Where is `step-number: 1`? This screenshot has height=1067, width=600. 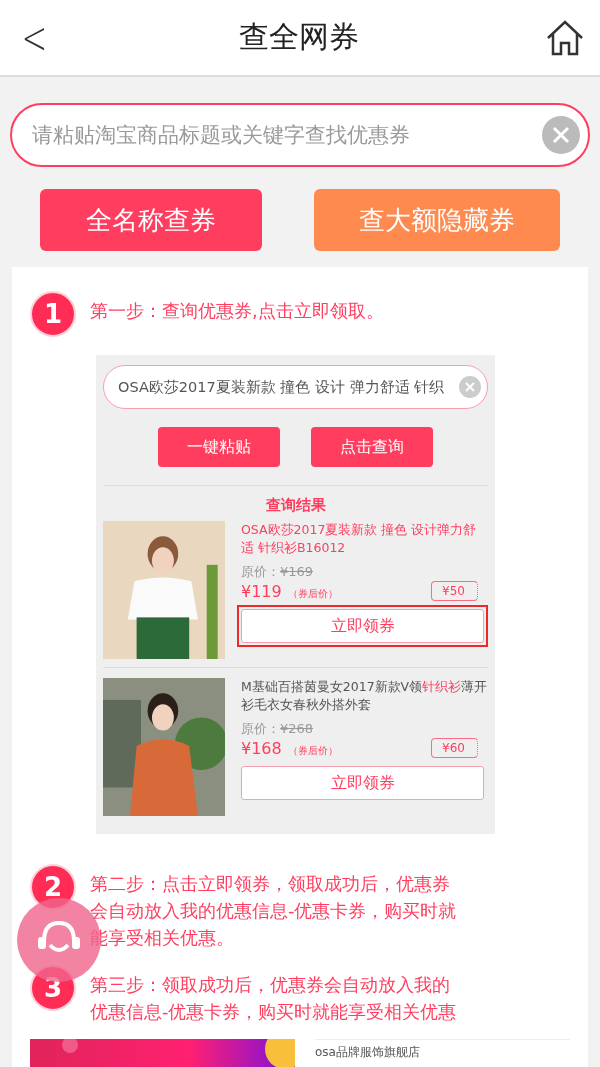 step-number: 1 is located at coordinates (53, 314).